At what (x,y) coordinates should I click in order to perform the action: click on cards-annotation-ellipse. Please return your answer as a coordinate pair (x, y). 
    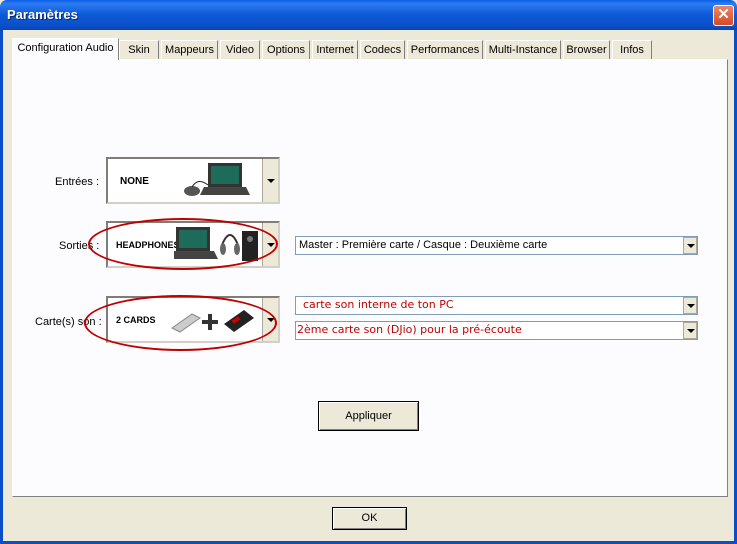
    Looking at the image, I should click on (180, 323).